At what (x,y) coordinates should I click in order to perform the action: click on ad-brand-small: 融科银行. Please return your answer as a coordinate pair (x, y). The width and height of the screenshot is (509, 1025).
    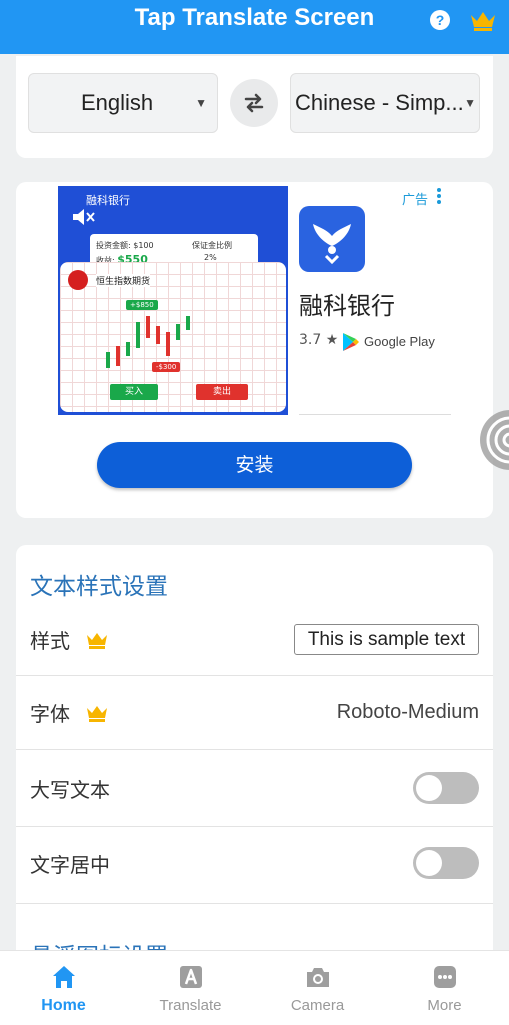
    Looking at the image, I should click on (108, 200).